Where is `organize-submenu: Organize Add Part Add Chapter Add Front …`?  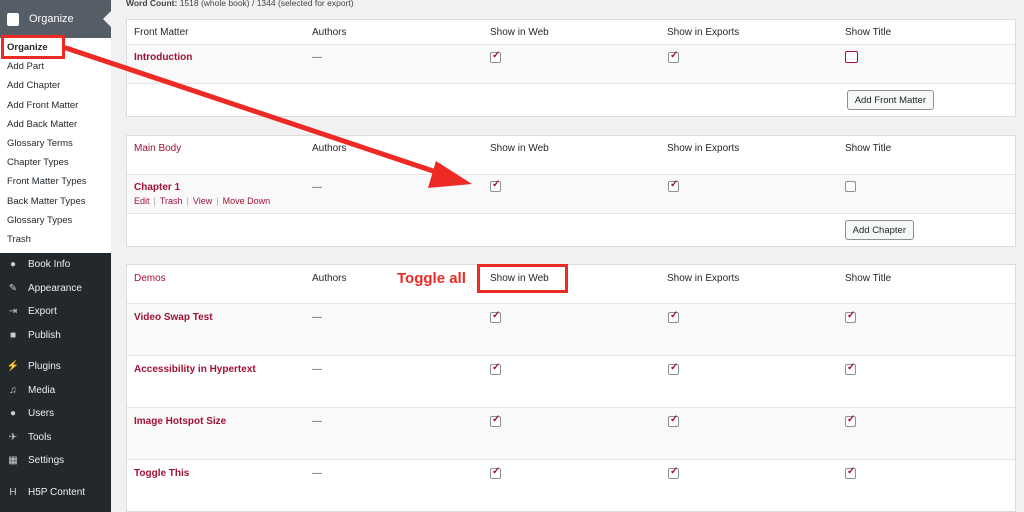
organize-submenu: Organize Add Part Add Chapter Add Front … is located at coordinates (55, 146).